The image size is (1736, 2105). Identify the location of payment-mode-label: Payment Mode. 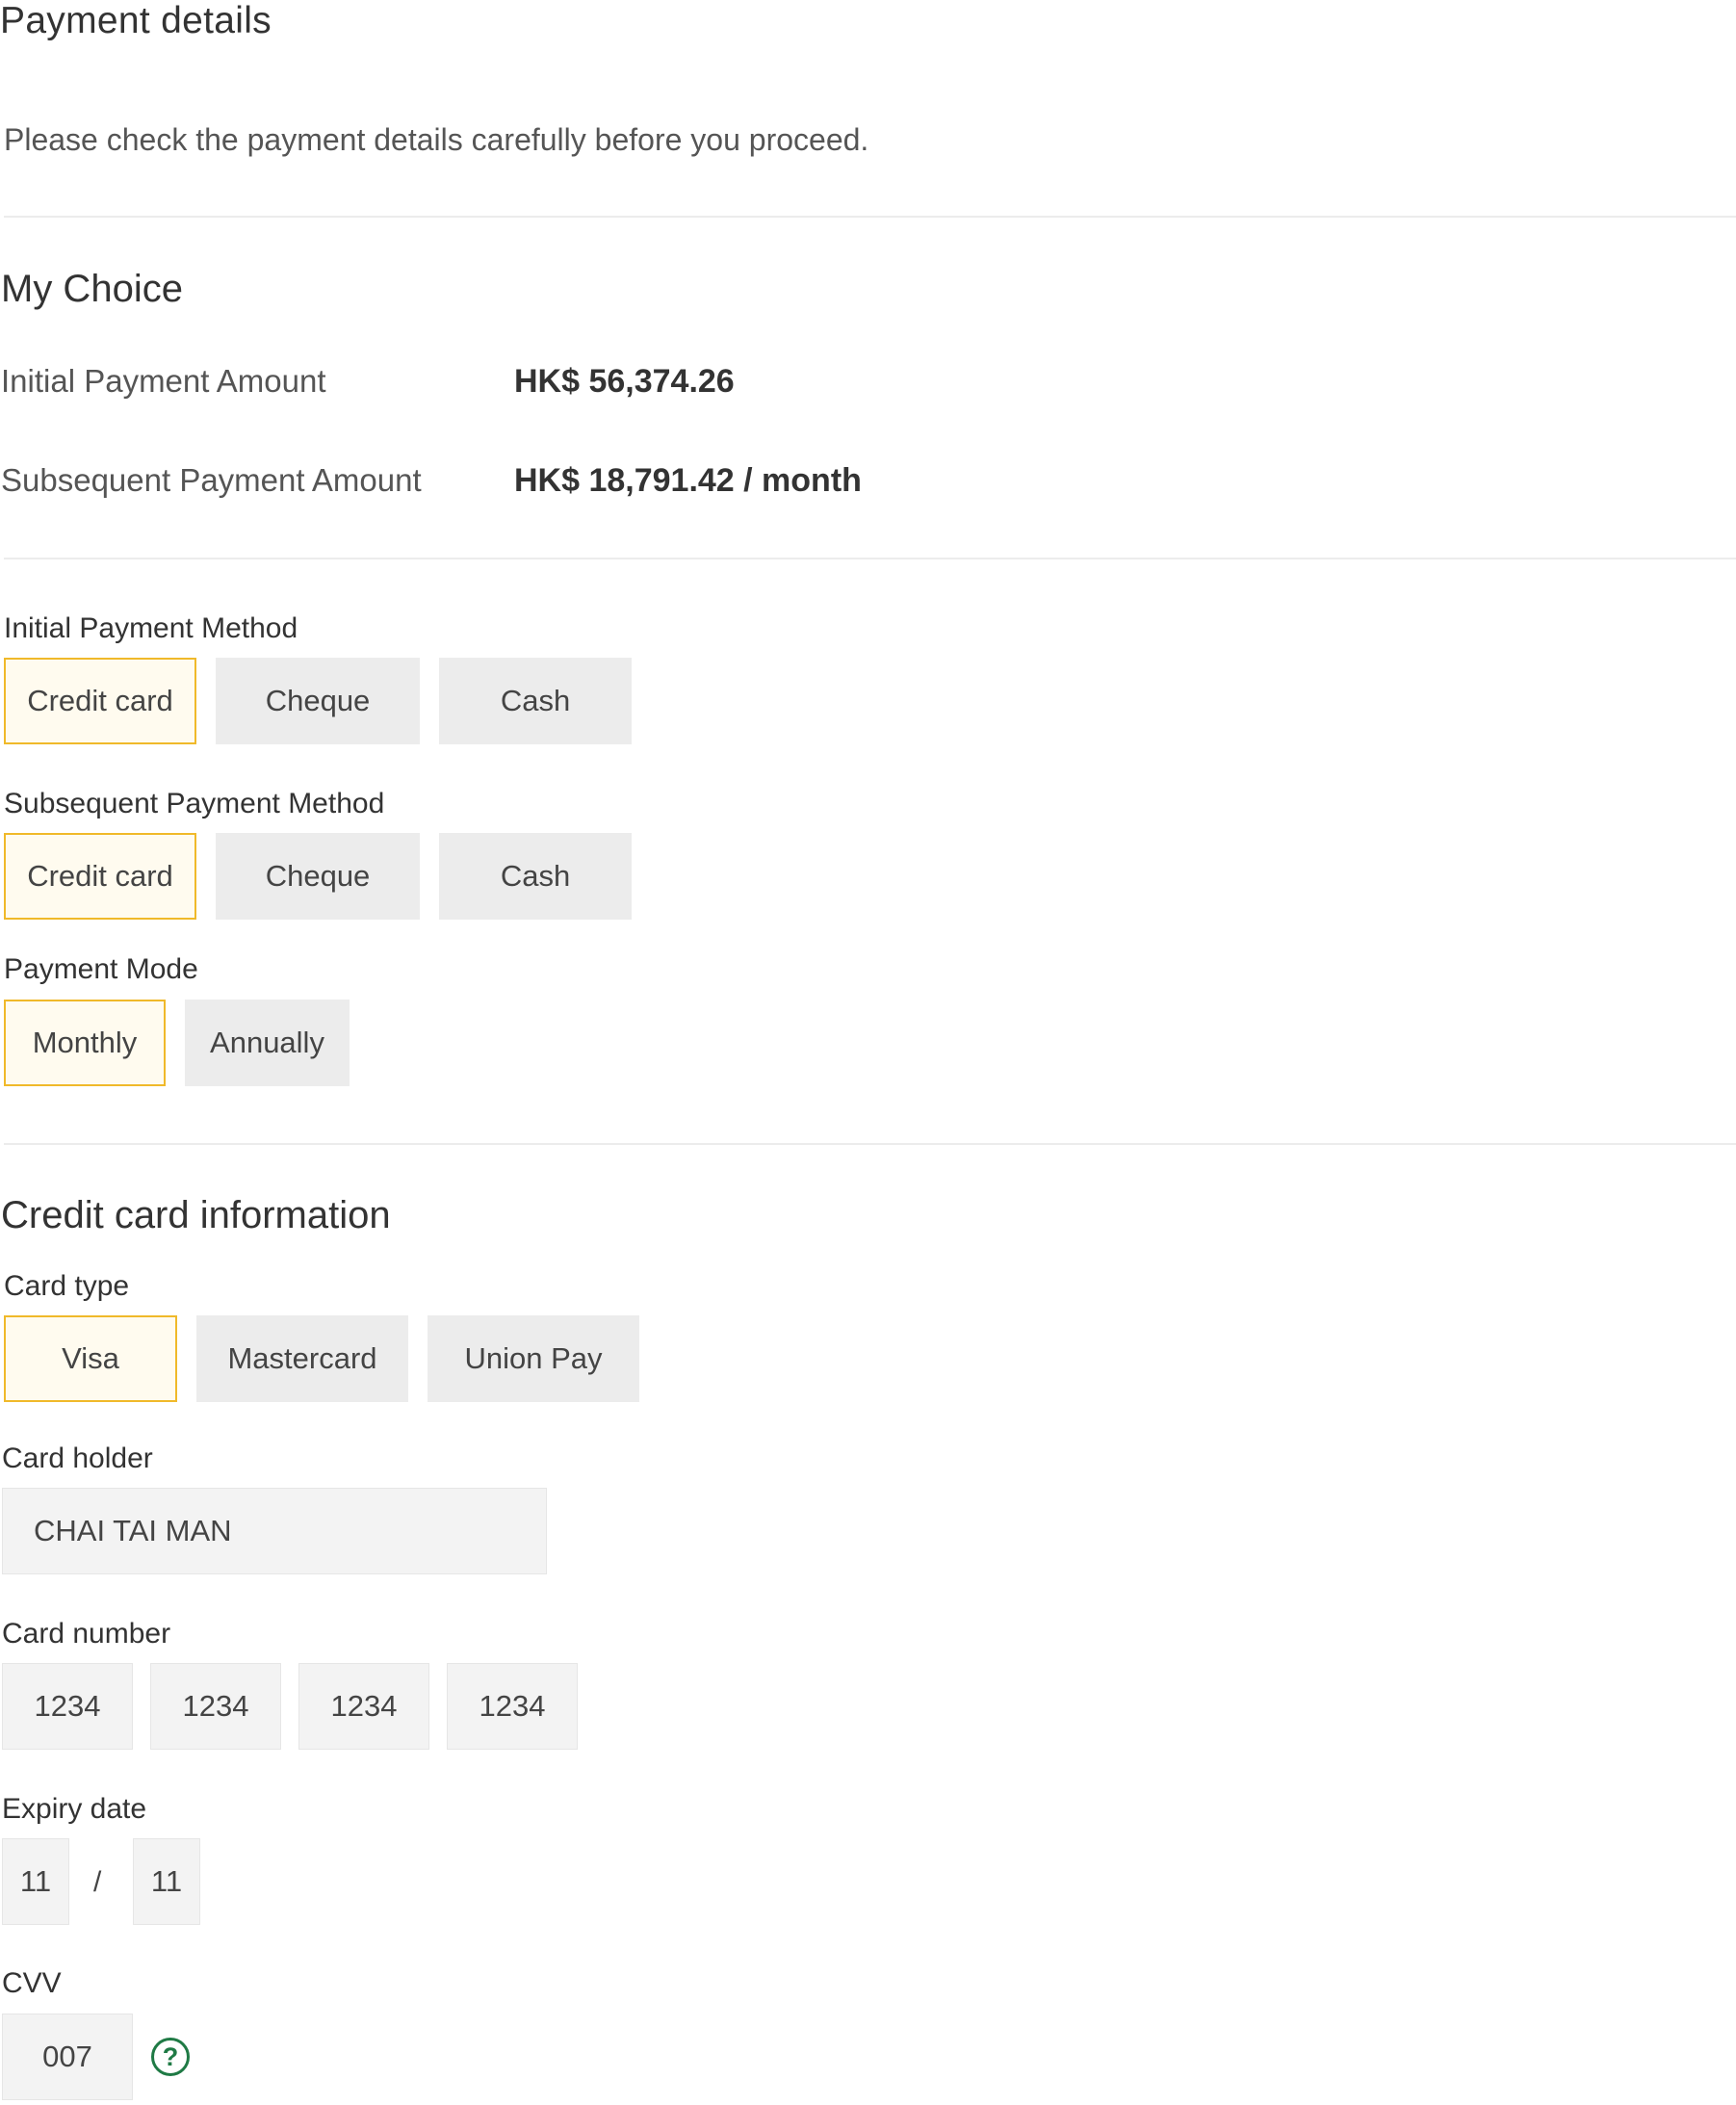
(101, 969).